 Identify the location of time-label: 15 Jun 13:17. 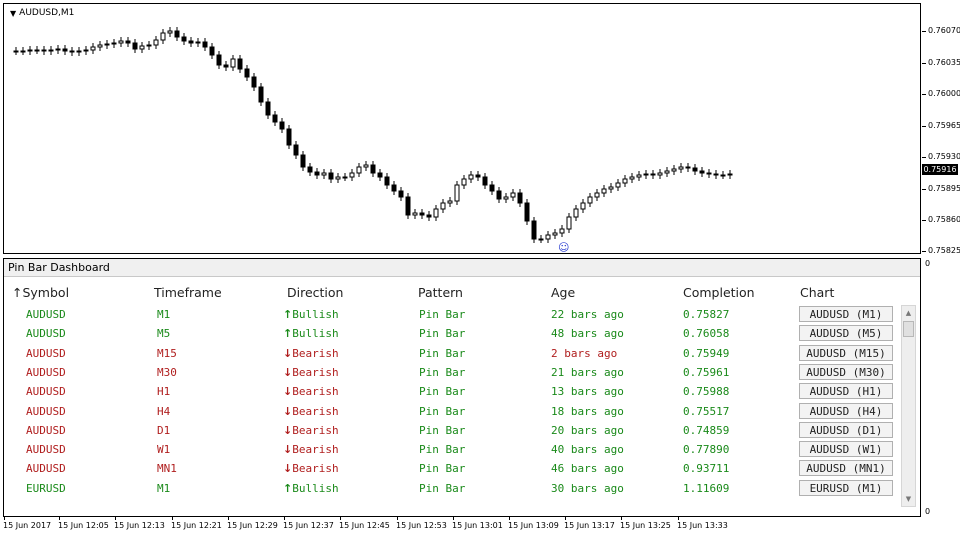
(589, 525).